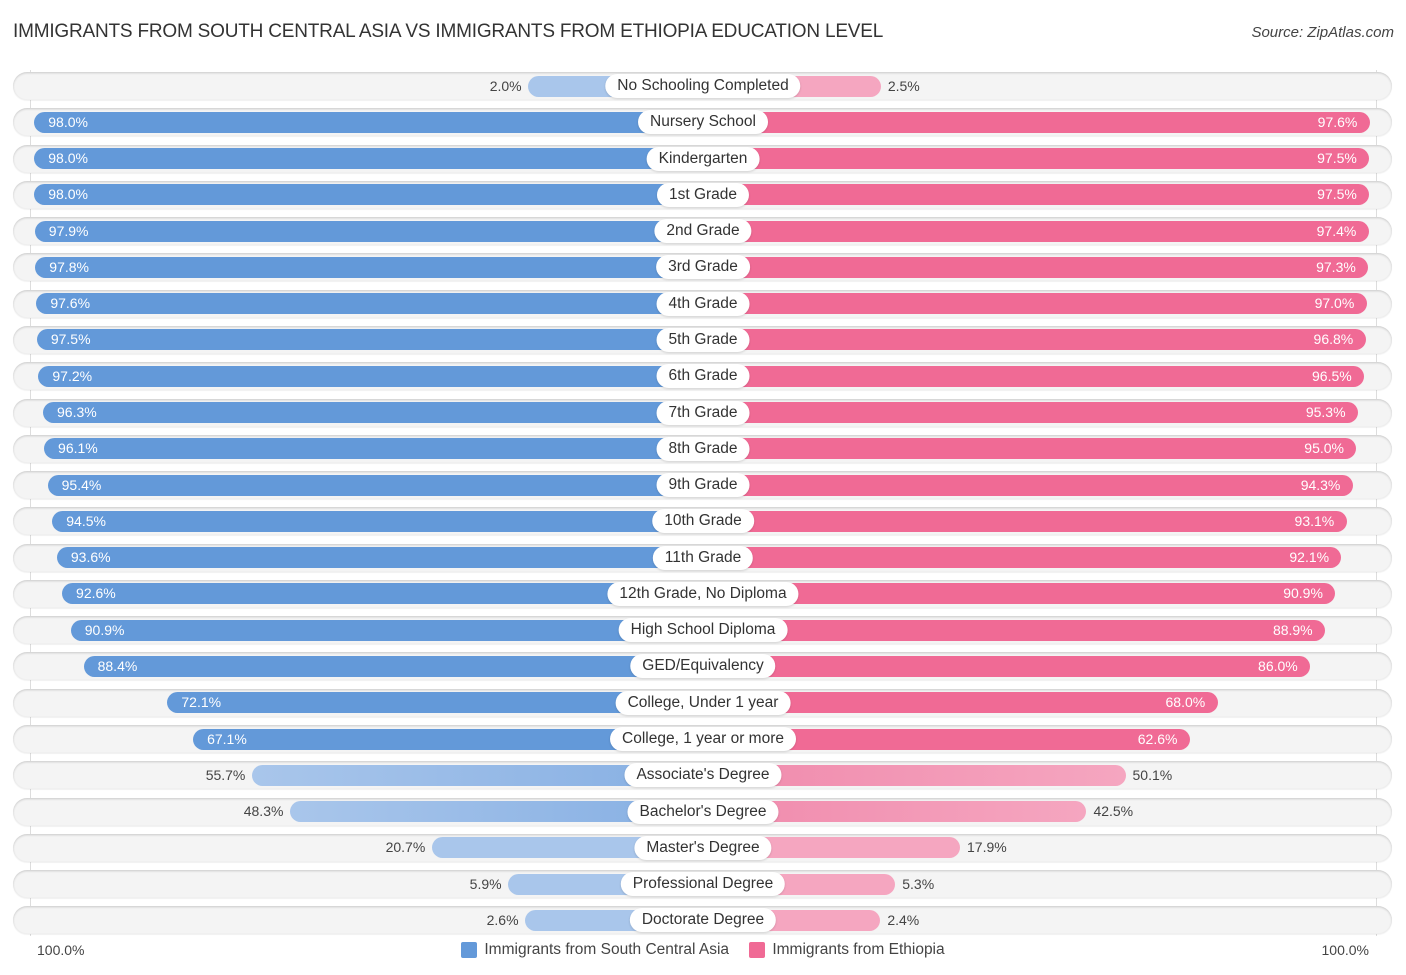 The width and height of the screenshot is (1406, 975). I want to click on category-label-nursery-school: Nursery School, so click(703, 122).